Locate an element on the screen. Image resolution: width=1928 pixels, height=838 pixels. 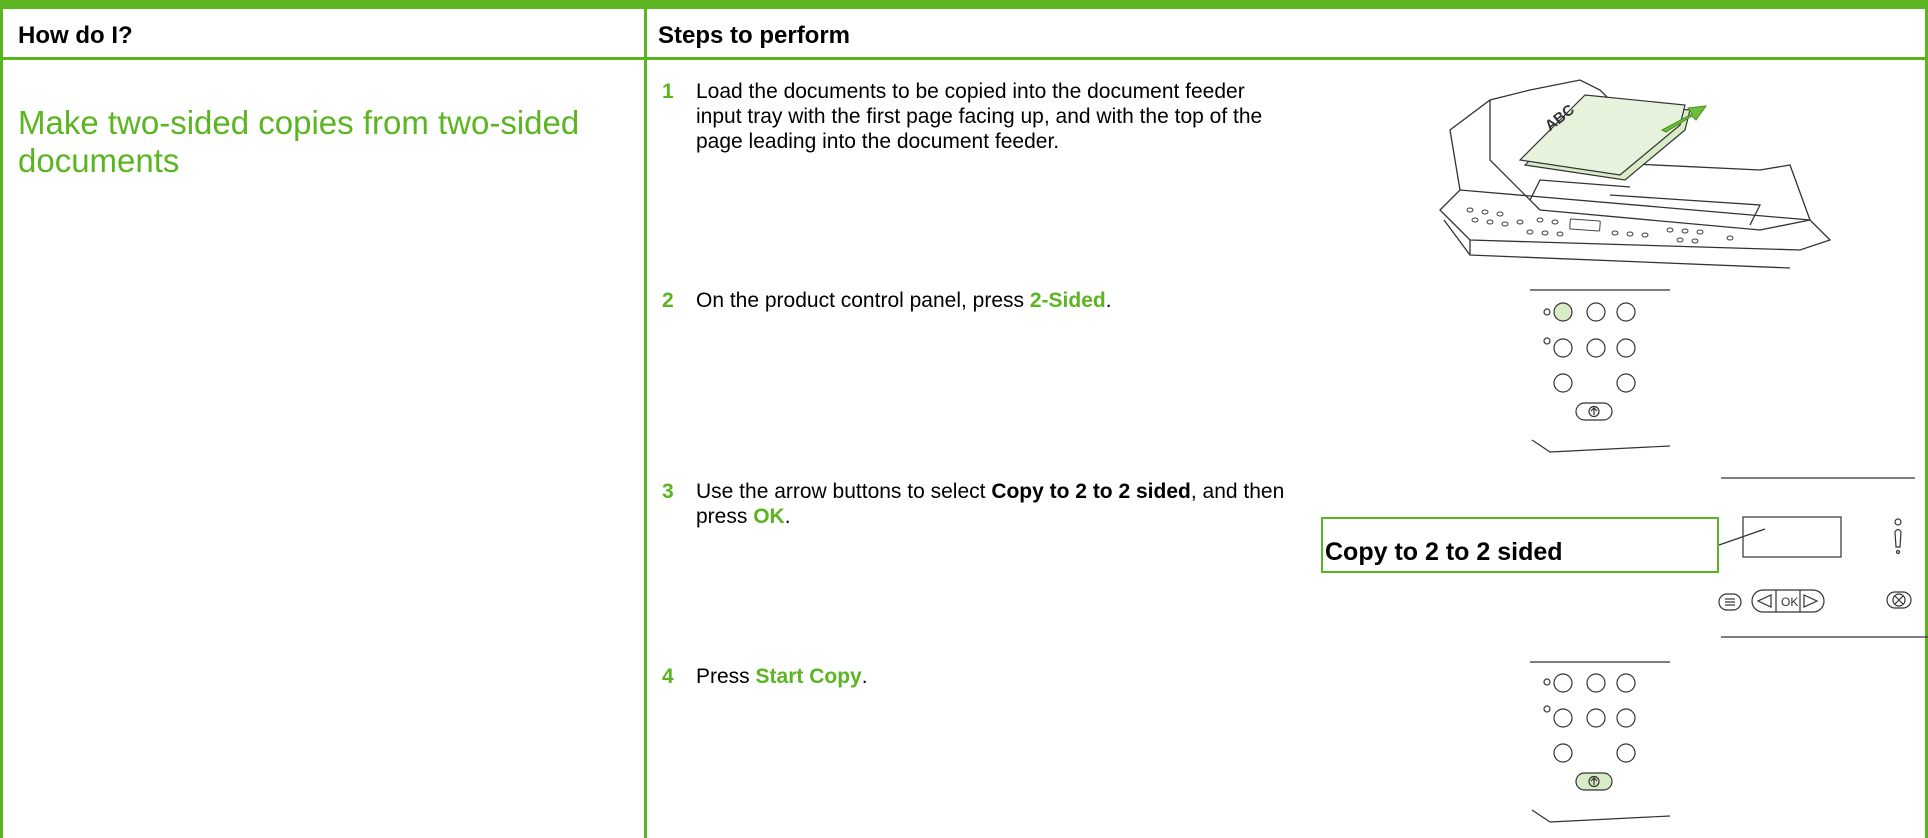
step-text: Press Start Copy. is located at coordinates (782, 676).